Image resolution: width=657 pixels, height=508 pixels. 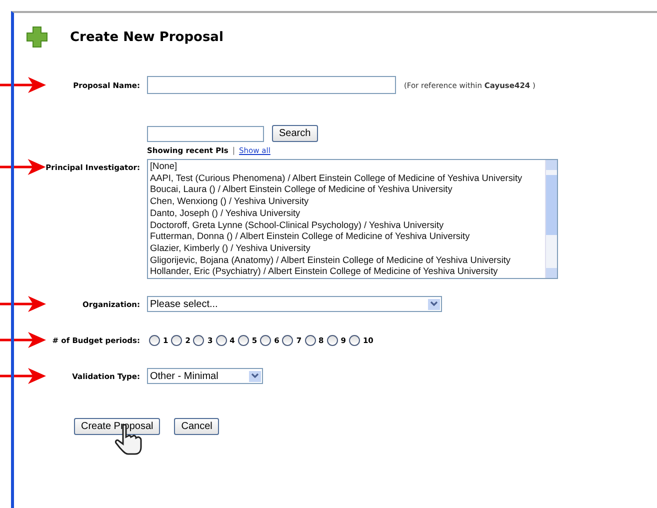 What do you see at coordinates (346, 178) in the screenshot?
I see `list-option: AAPI, Test (Curious Phenomena) / Albert Einstein College of Medicine of Yeshiva University` at bounding box center [346, 178].